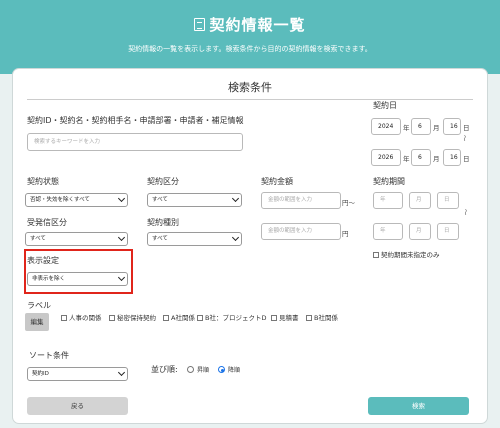 This screenshot has height=428, width=500. I want to click on amount-to-unit: 円, so click(345, 234).